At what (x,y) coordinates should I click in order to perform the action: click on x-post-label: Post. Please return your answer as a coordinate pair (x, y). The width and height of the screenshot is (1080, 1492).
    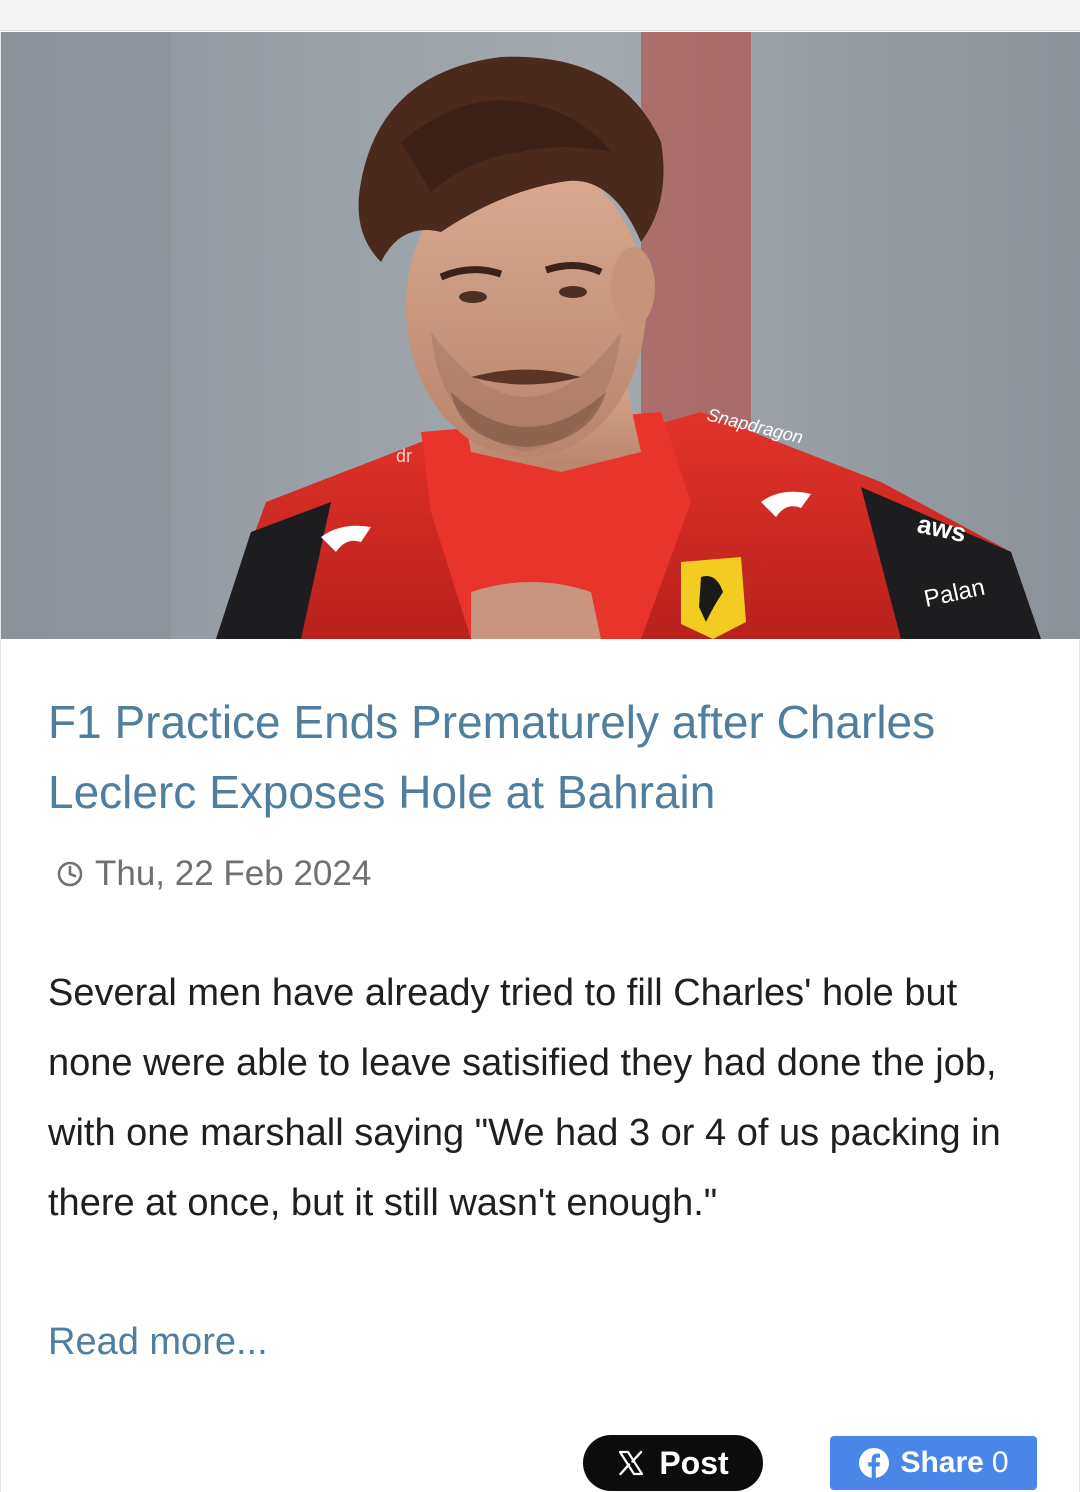
    Looking at the image, I should click on (694, 1462).